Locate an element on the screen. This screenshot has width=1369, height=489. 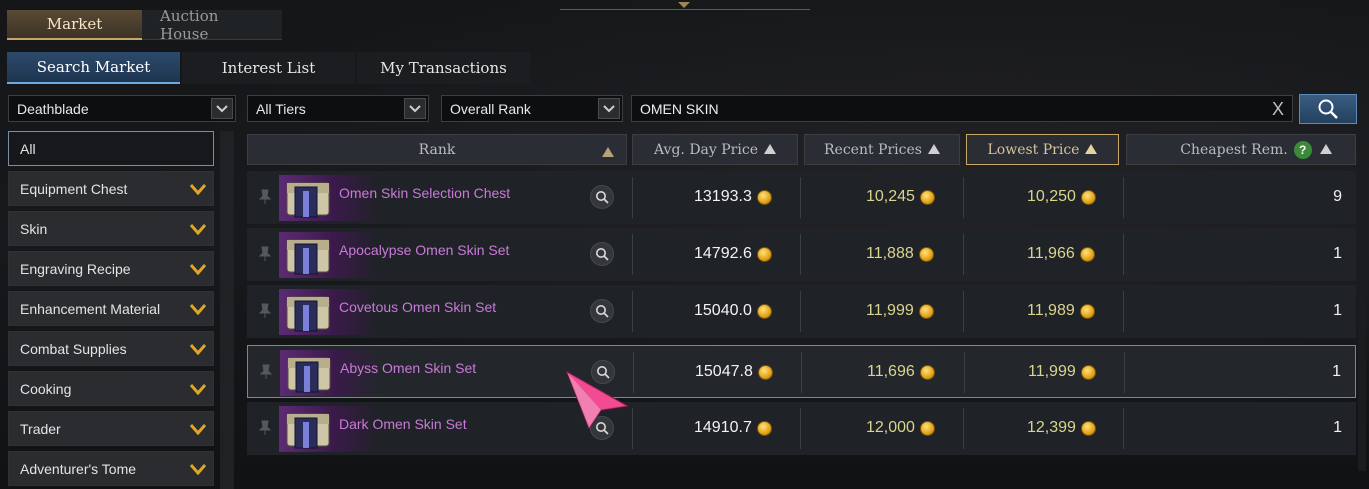
item-name: Omen Skin Selection Chest is located at coordinates (424, 193).